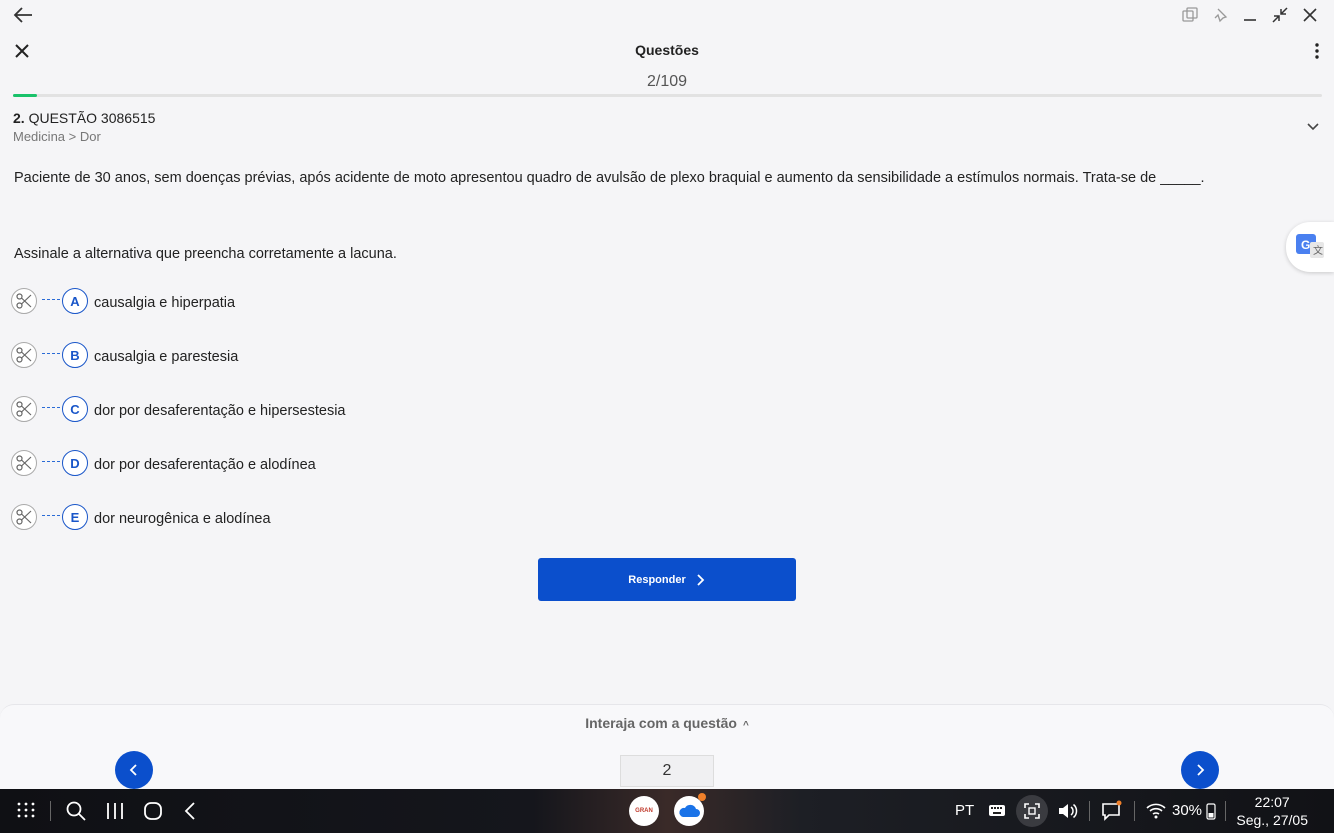 The height and width of the screenshot is (833, 1334). I want to click on page-title: Questões, so click(667, 50).